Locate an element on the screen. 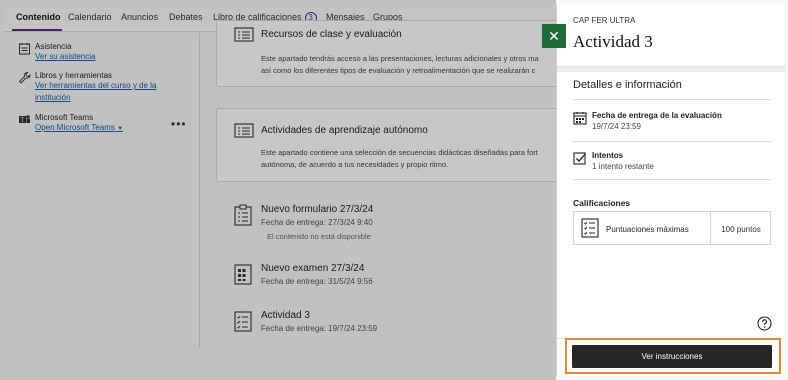 The height and width of the screenshot is (380, 788). details-heading: Detalles e información is located at coordinates (627, 85).